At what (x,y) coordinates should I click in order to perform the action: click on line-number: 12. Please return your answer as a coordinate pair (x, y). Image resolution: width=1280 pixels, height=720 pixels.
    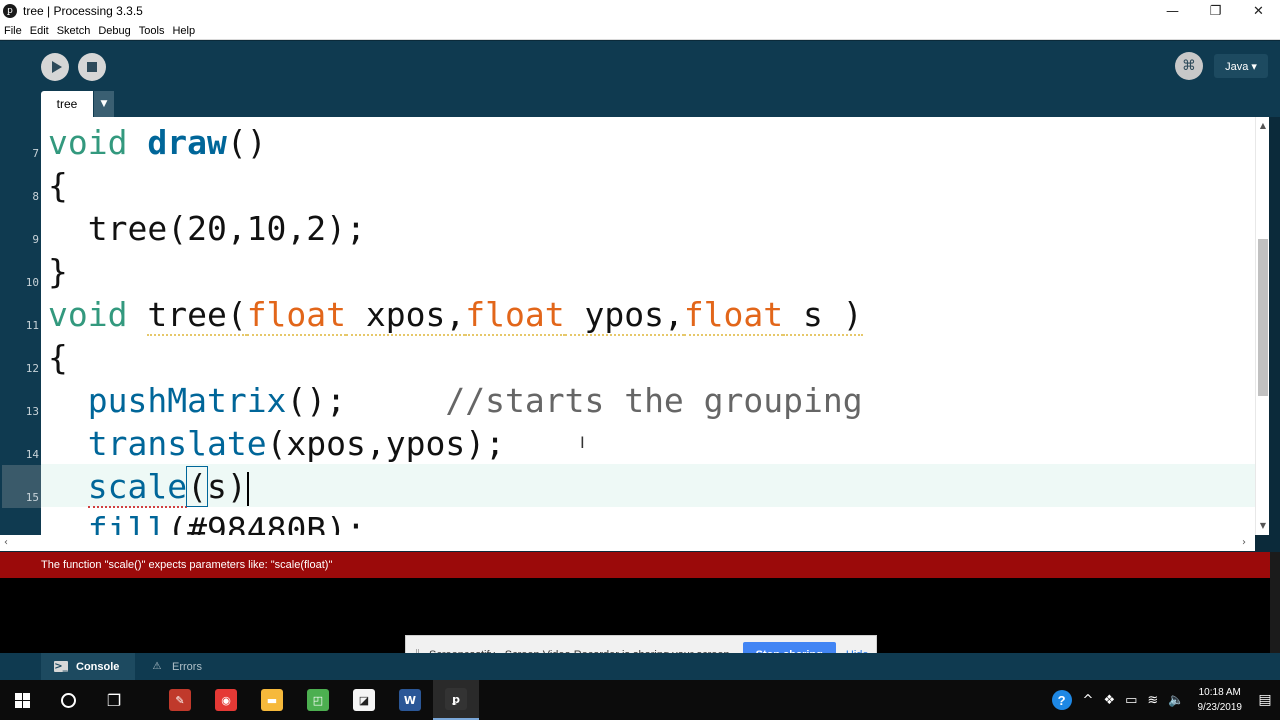
    Looking at the image, I should click on (32, 368).